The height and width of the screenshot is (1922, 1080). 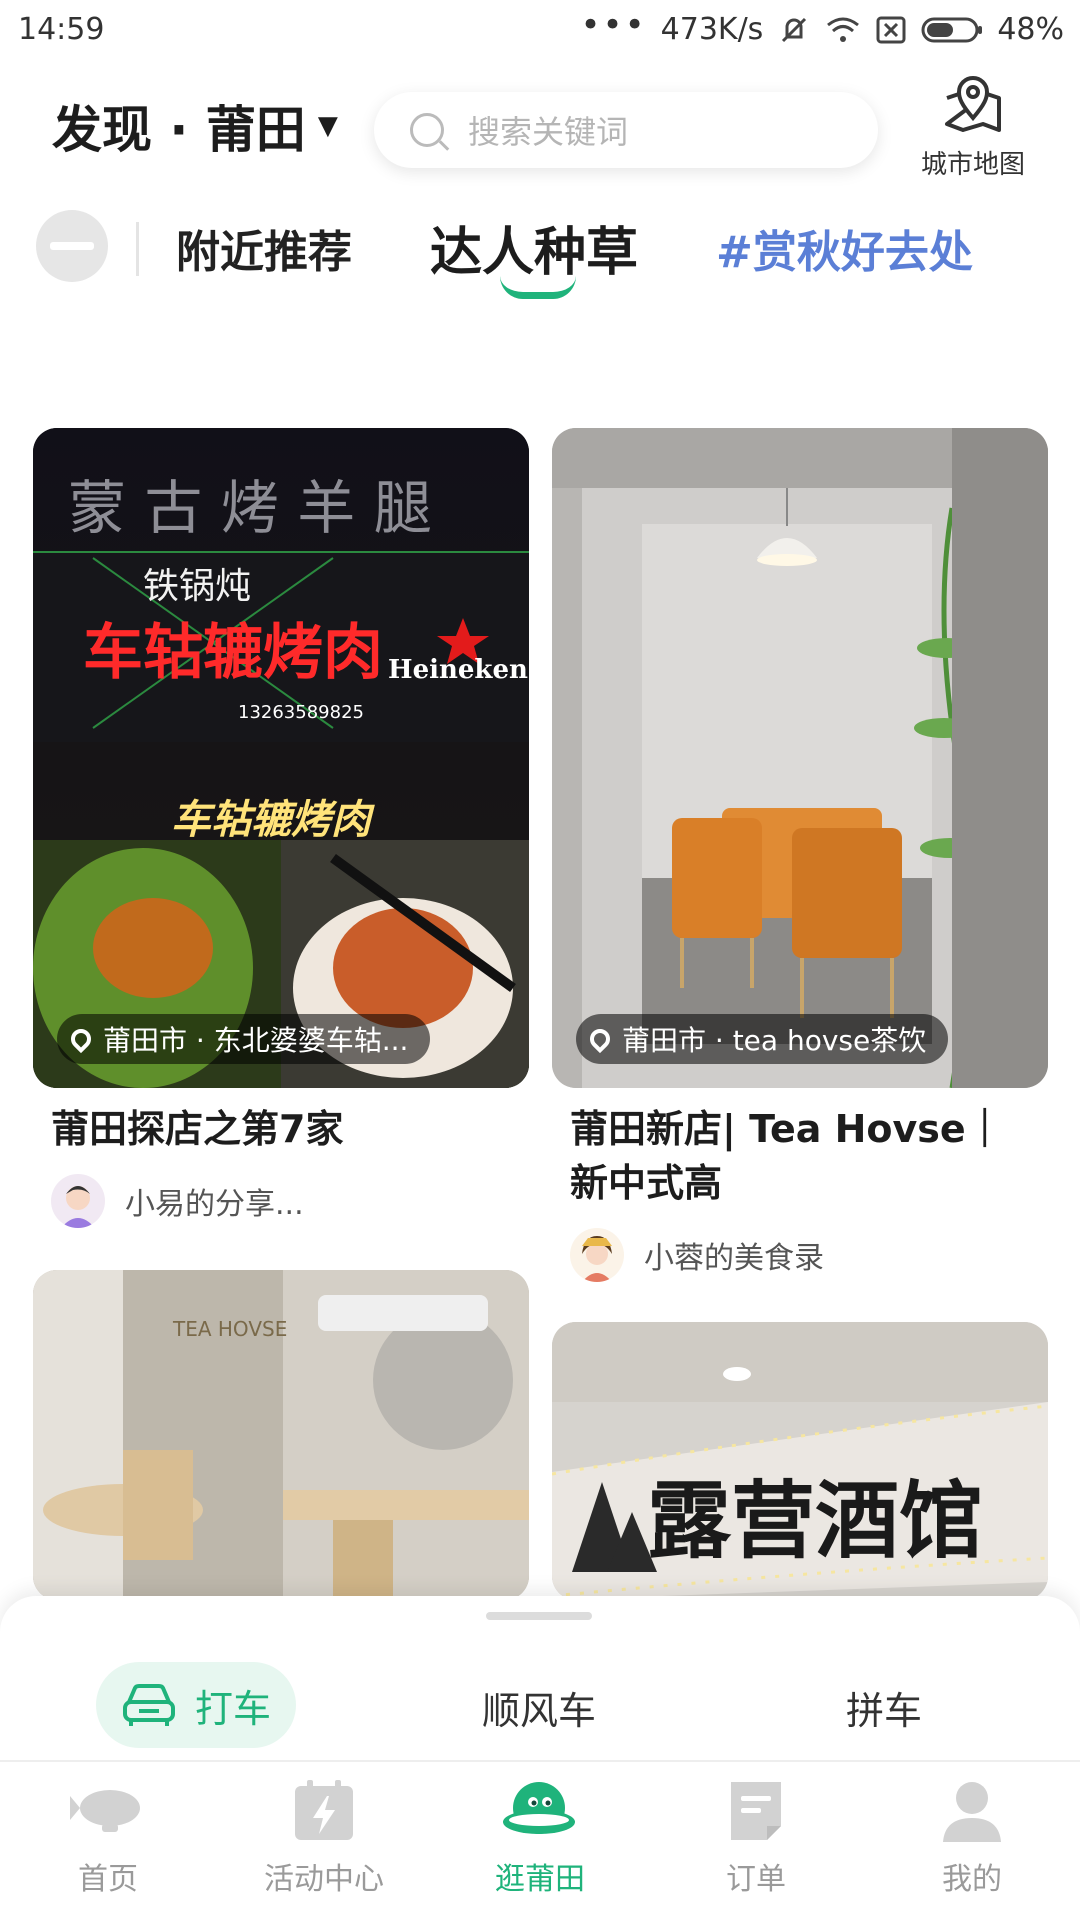 I want to click on city-map-button: 城市地图, so click(x=973, y=129).